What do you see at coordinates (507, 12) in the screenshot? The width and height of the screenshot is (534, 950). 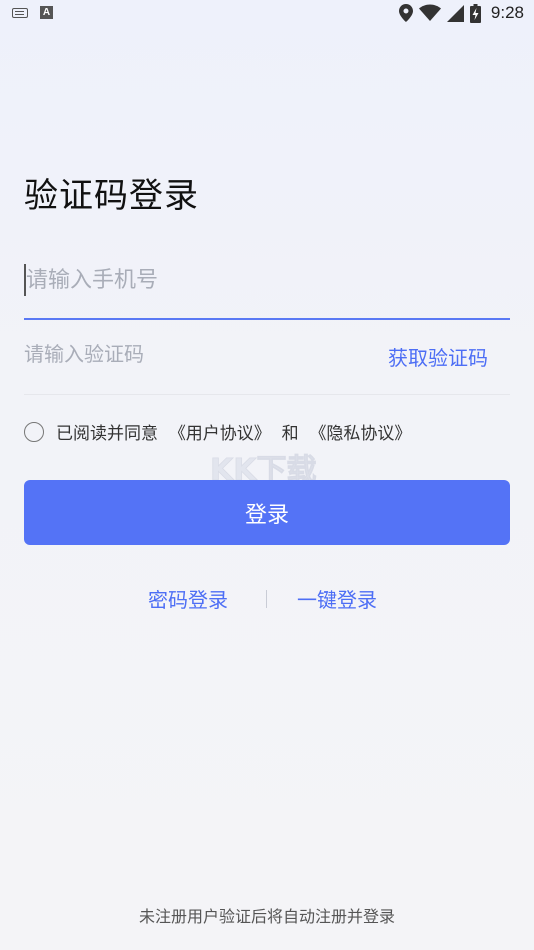 I see `status-time: 9:28` at bounding box center [507, 12].